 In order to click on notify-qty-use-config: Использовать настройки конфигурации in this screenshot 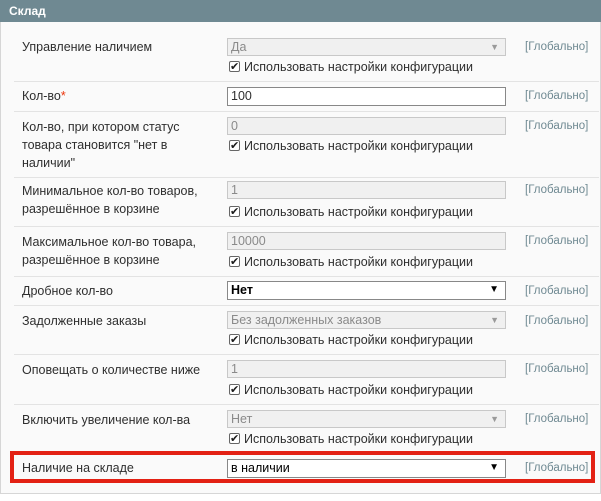, I will do `click(351, 390)`.